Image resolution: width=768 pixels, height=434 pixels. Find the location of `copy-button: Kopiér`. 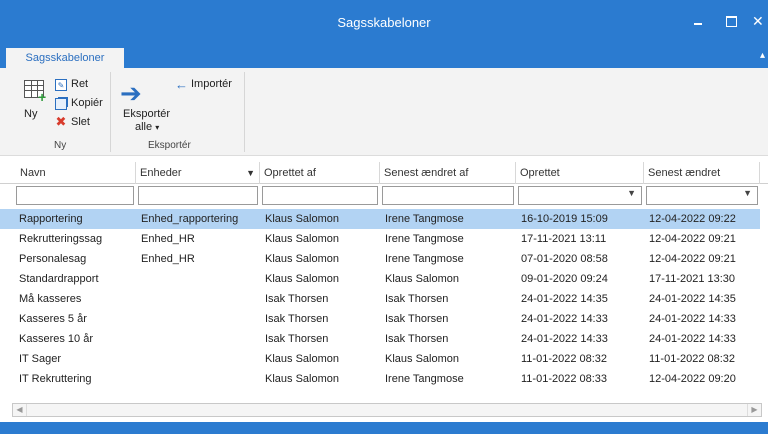

copy-button: Kopiér is located at coordinates (87, 103).